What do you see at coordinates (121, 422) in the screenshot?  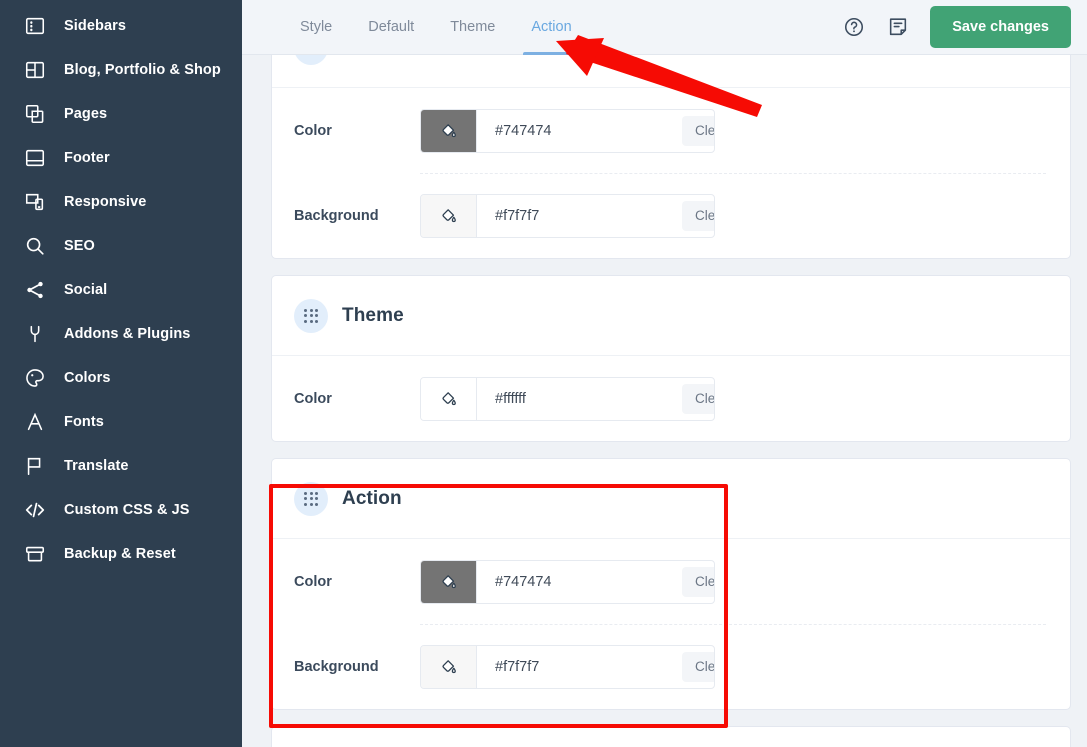 I see `sidebar-item-fonts: Fonts` at bounding box center [121, 422].